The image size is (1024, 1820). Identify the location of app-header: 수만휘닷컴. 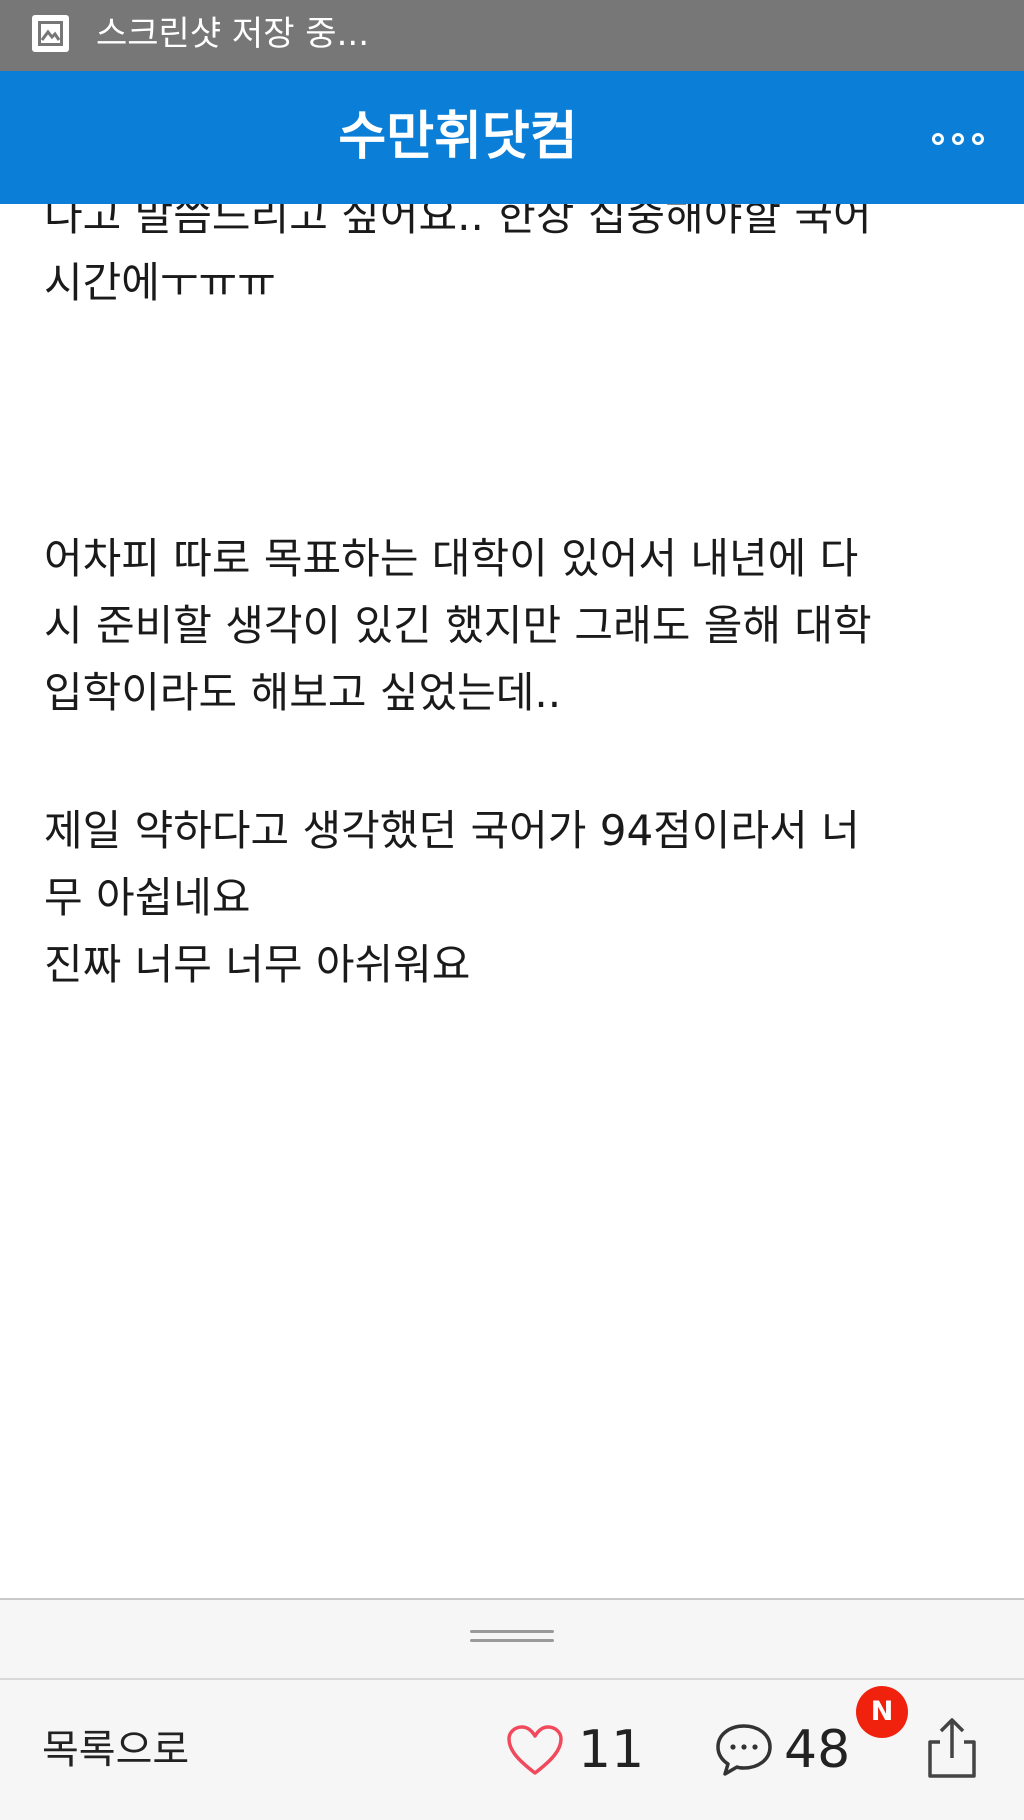
(512, 137).